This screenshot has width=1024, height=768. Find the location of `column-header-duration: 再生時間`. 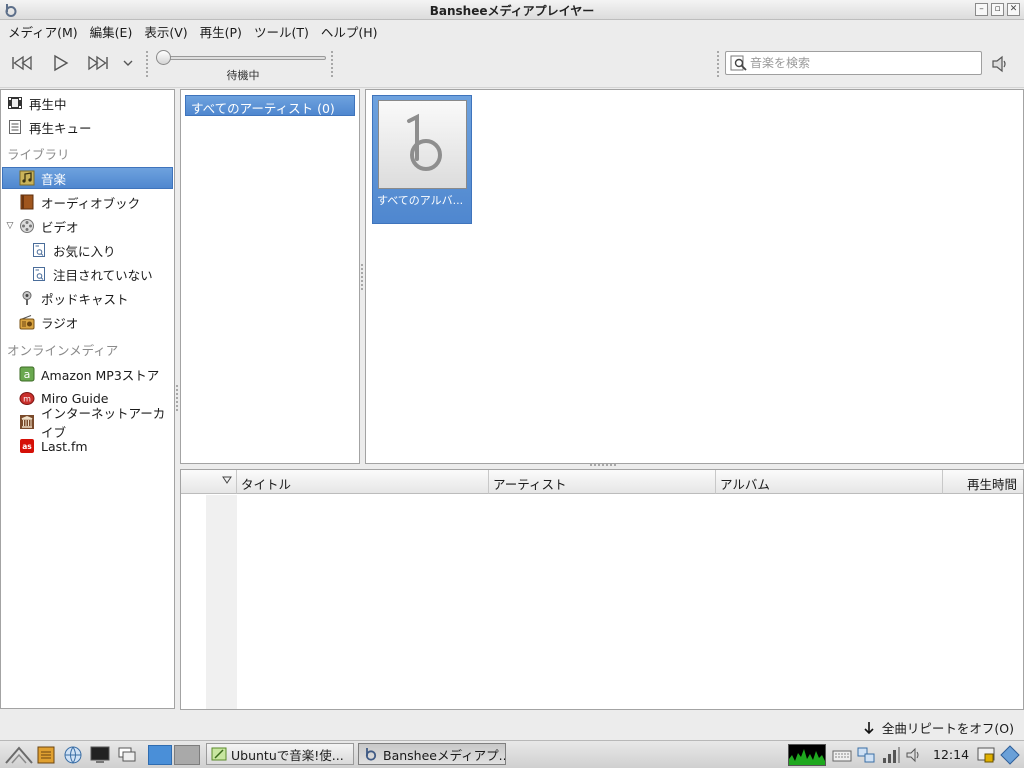

column-header-duration: 再生時間 is located at coordinates (983, 482).